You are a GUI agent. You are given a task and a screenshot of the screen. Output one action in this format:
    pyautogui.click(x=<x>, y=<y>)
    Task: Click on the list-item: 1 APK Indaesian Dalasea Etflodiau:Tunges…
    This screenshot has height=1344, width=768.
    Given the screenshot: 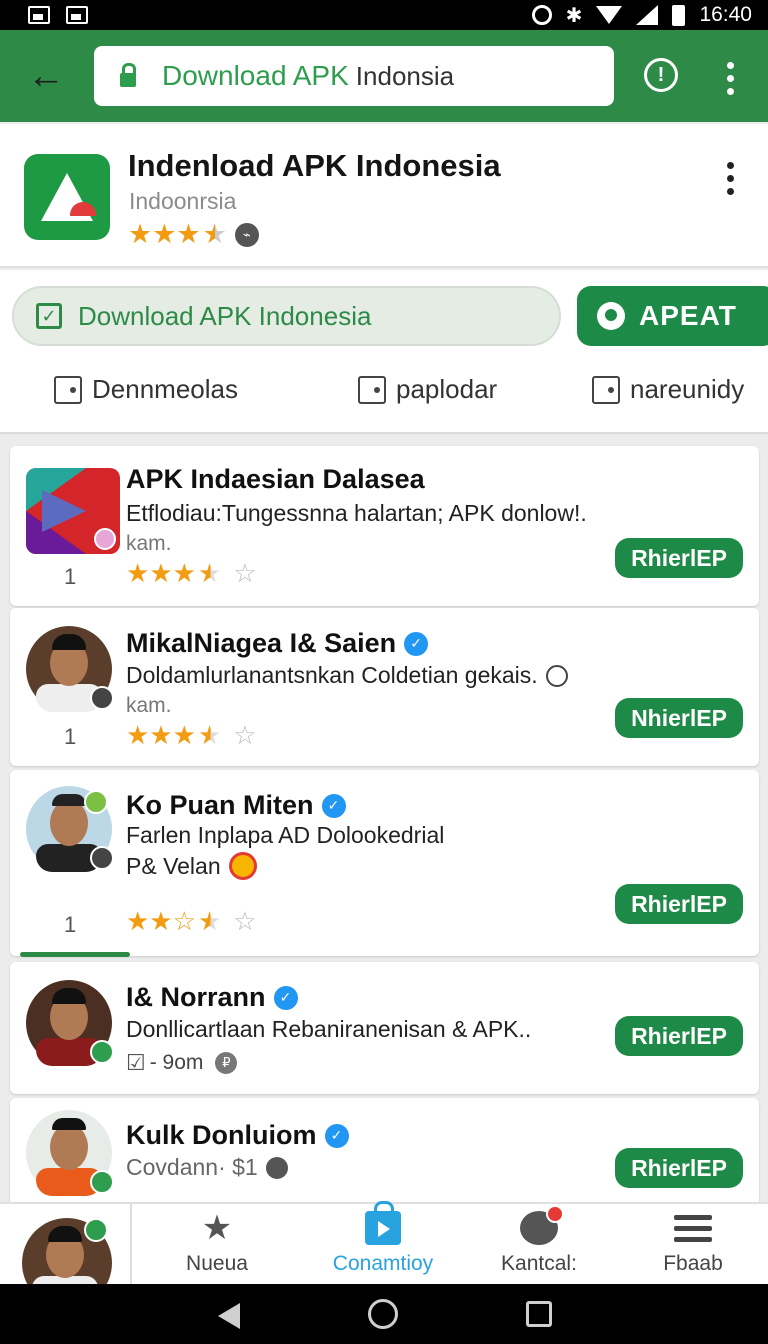 What is the action you would take?
    pyautogui.click(x=384, y=526)
    